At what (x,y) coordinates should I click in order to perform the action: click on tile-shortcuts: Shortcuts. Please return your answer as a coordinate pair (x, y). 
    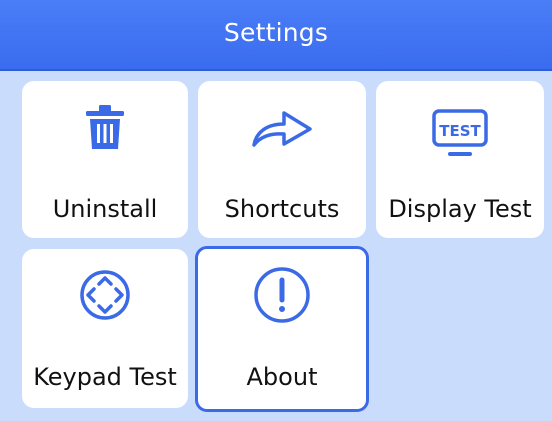
    Looking at the image, I should click on (282, 159).